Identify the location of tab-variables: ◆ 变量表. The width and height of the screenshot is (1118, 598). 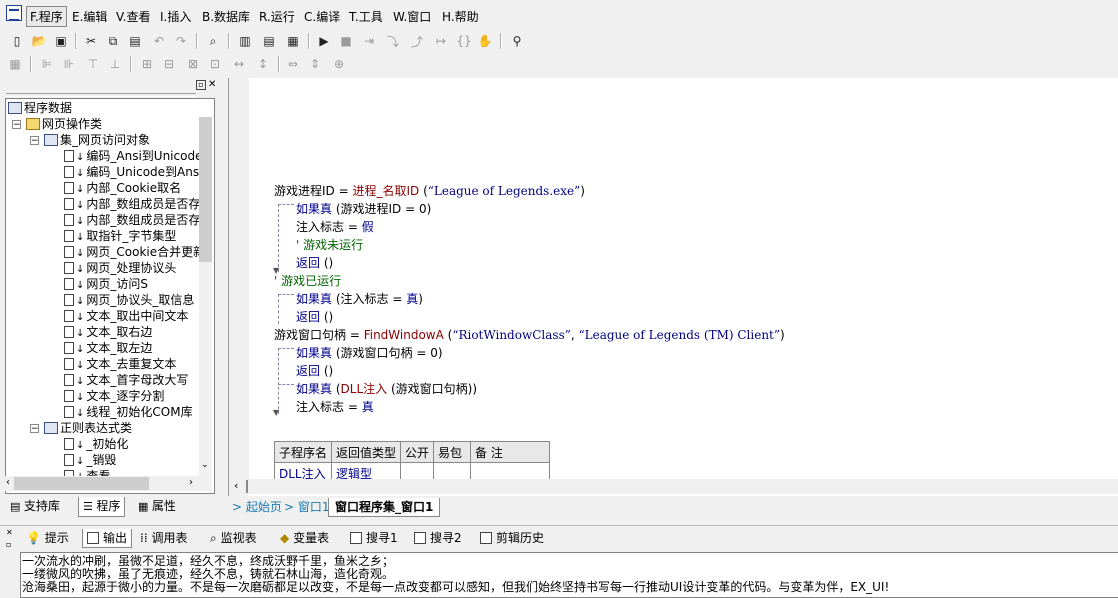
(304, 538).